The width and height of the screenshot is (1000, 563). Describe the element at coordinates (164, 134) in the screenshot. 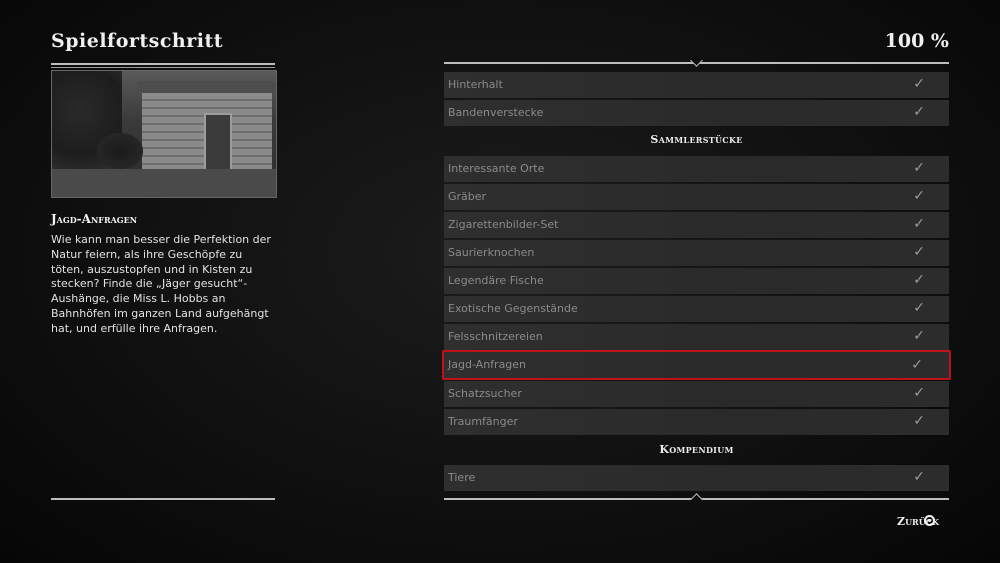

I see `preview-image` at that location.